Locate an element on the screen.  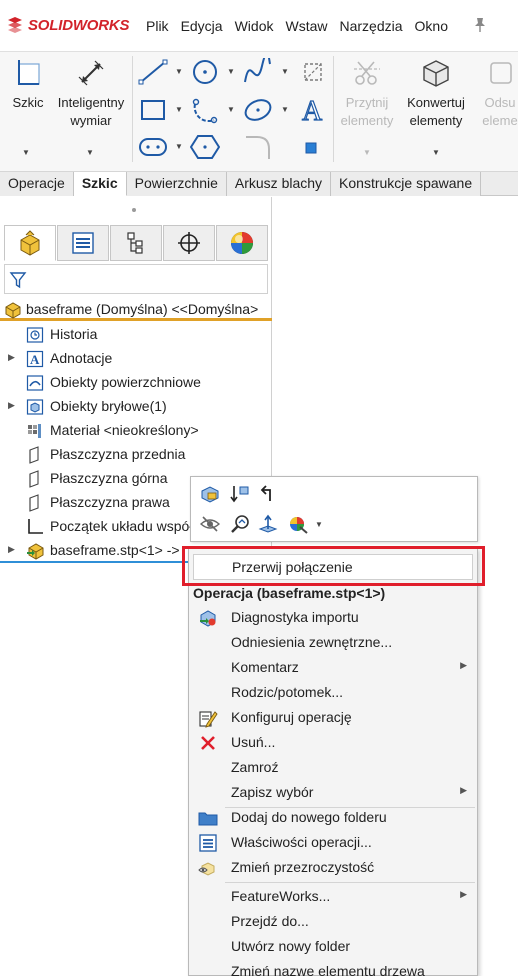
slot-icon is located at coordinates (153, 147).